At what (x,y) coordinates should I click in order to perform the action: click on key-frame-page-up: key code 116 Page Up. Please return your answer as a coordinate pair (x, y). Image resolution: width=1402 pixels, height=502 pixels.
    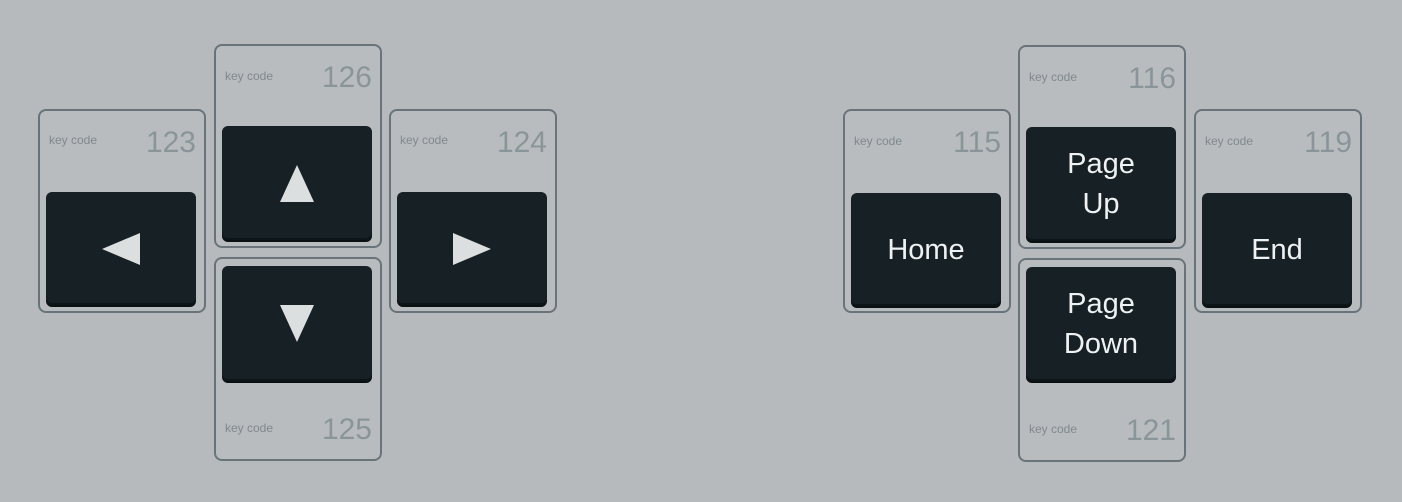
    Looking at the image, I should click on (1102, 147).